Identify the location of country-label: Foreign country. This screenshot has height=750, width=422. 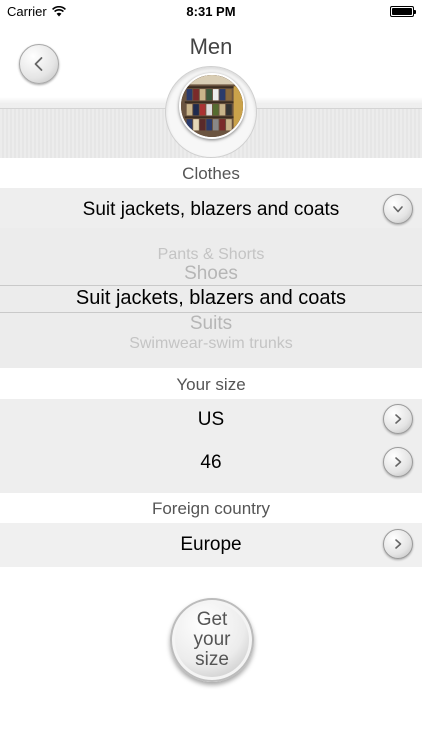
(211, 508).